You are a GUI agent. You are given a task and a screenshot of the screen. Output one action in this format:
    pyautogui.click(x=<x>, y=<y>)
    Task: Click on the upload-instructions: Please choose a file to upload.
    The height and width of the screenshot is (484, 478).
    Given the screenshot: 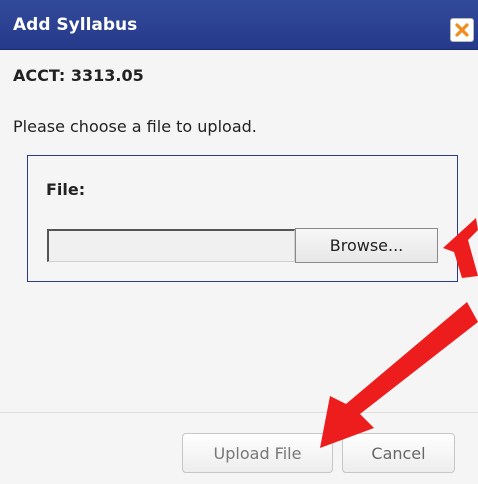 What is the action you would take?
    pyautogui.click(x=135, y=126)
    